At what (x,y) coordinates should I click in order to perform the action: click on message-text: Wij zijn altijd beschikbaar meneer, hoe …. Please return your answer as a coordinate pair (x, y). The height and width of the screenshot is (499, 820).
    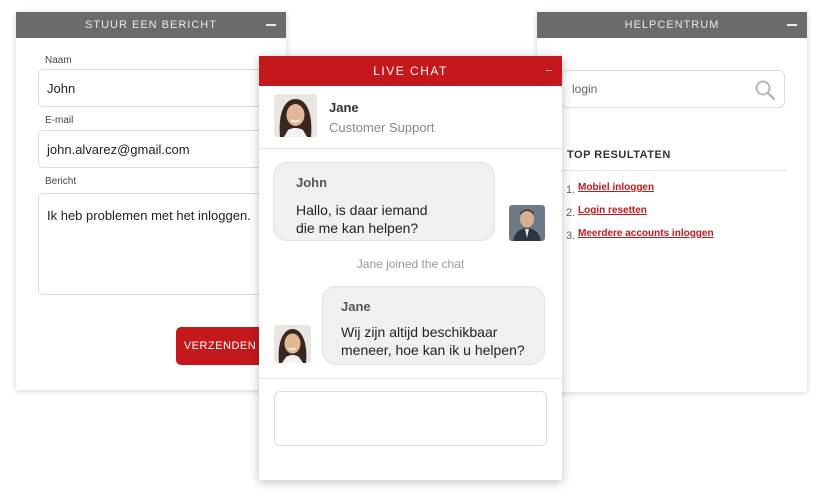
    Looking at the image, I should click on (433, 341).